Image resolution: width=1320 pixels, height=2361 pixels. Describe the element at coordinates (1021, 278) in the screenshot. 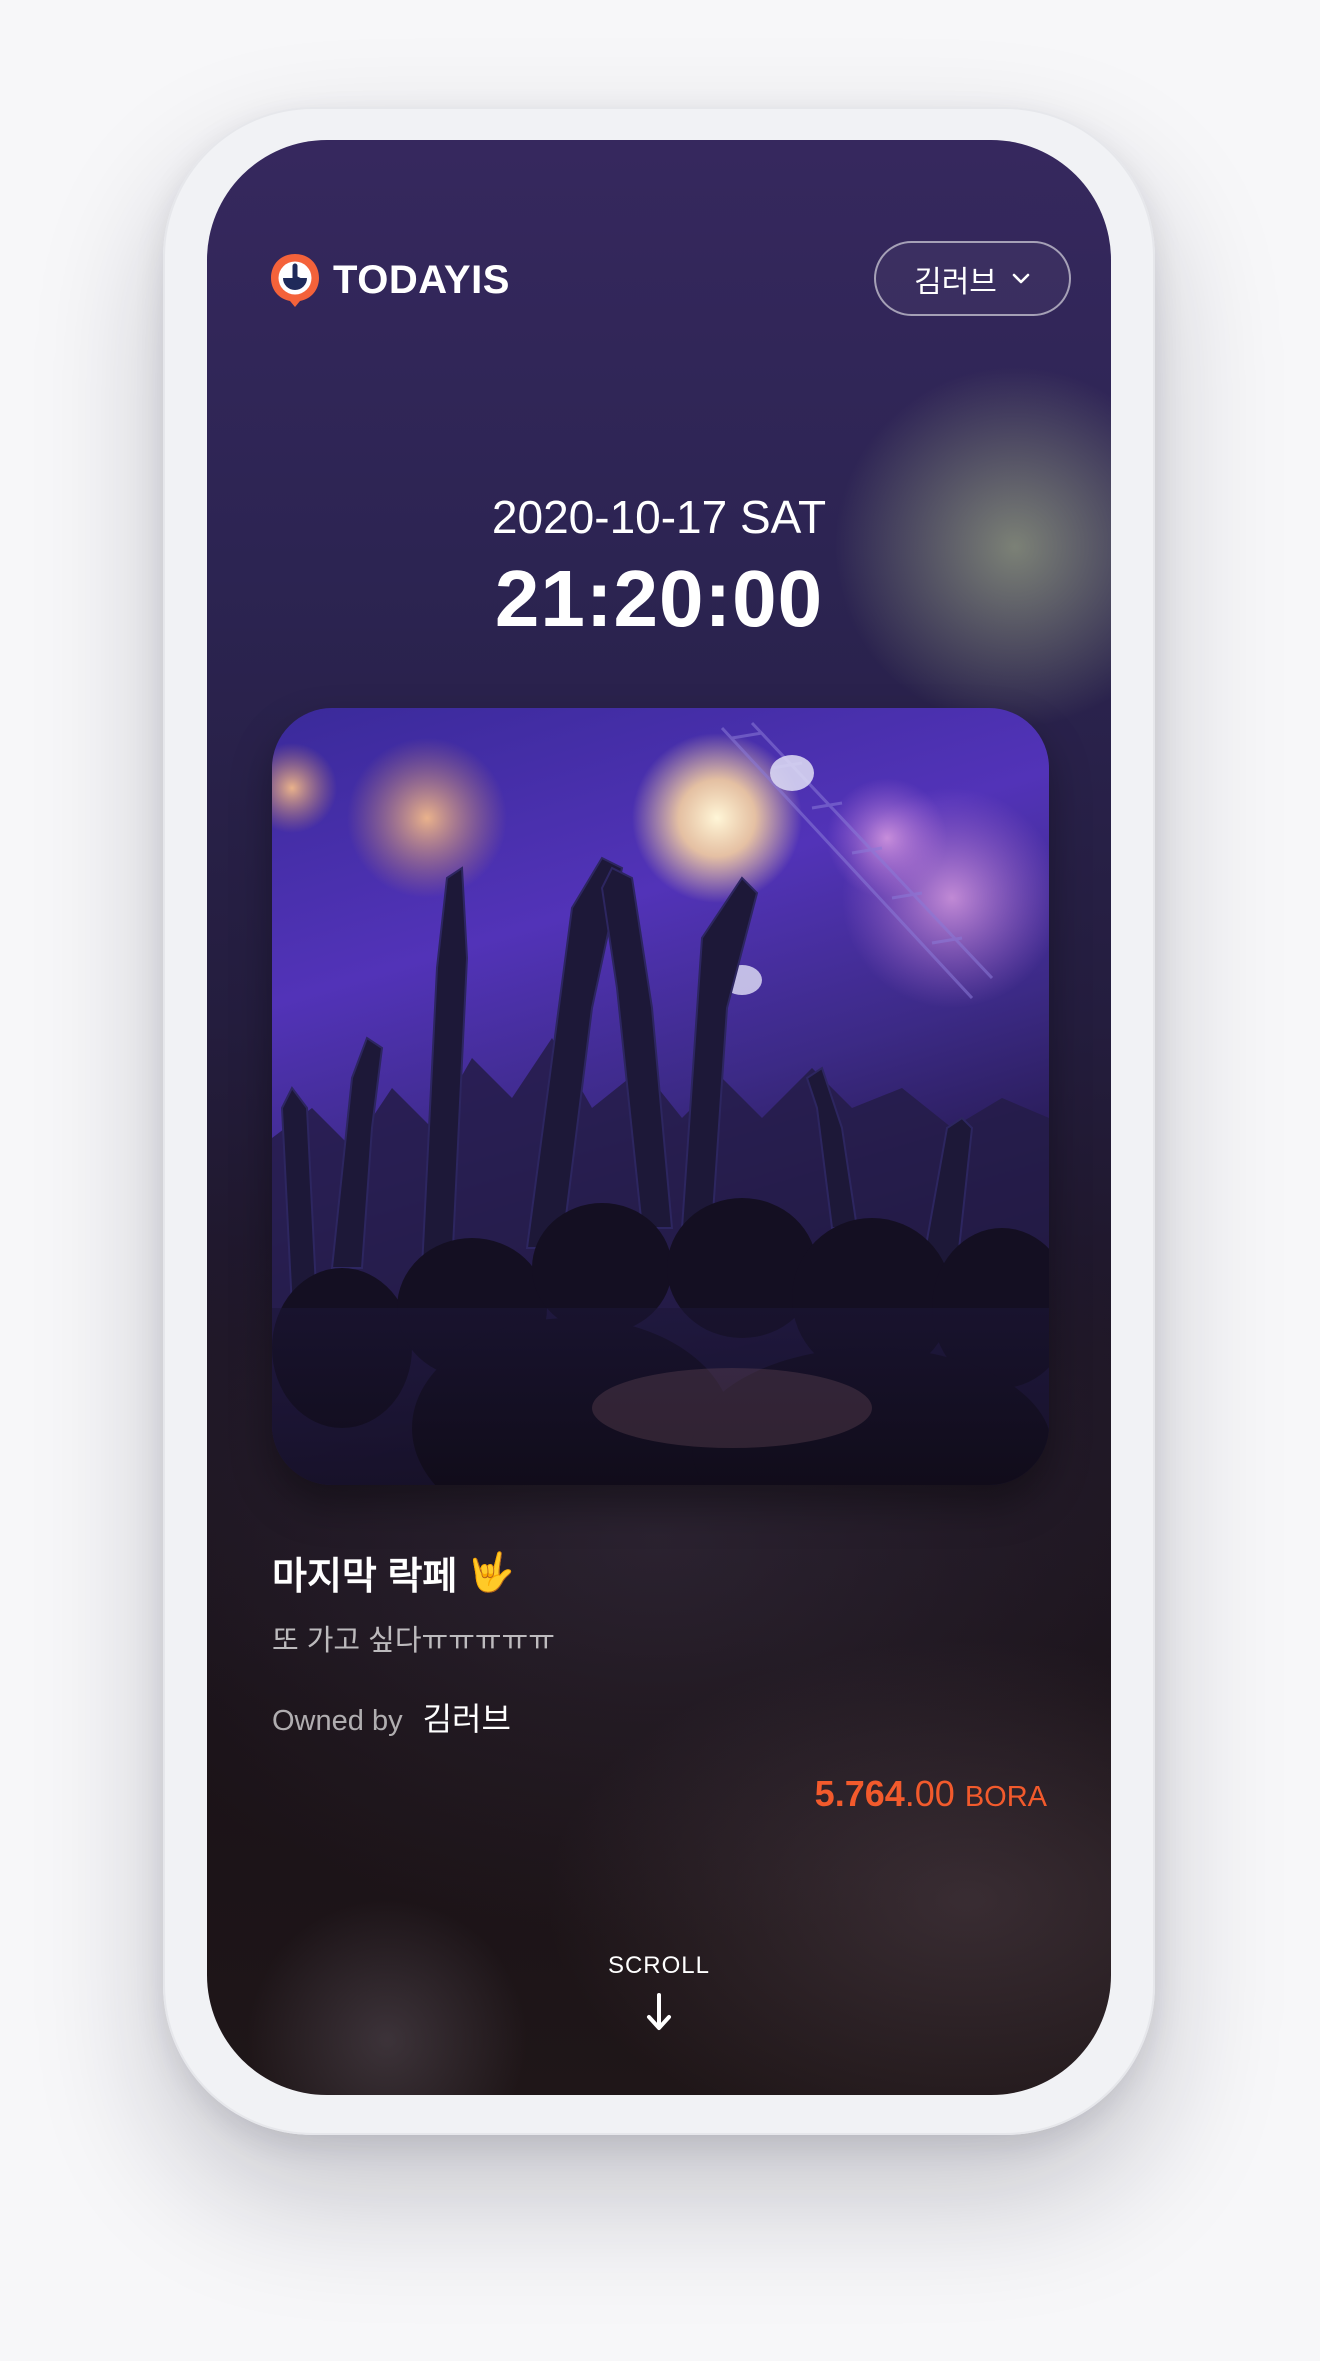

I see `chevron-down-icon` at that location.